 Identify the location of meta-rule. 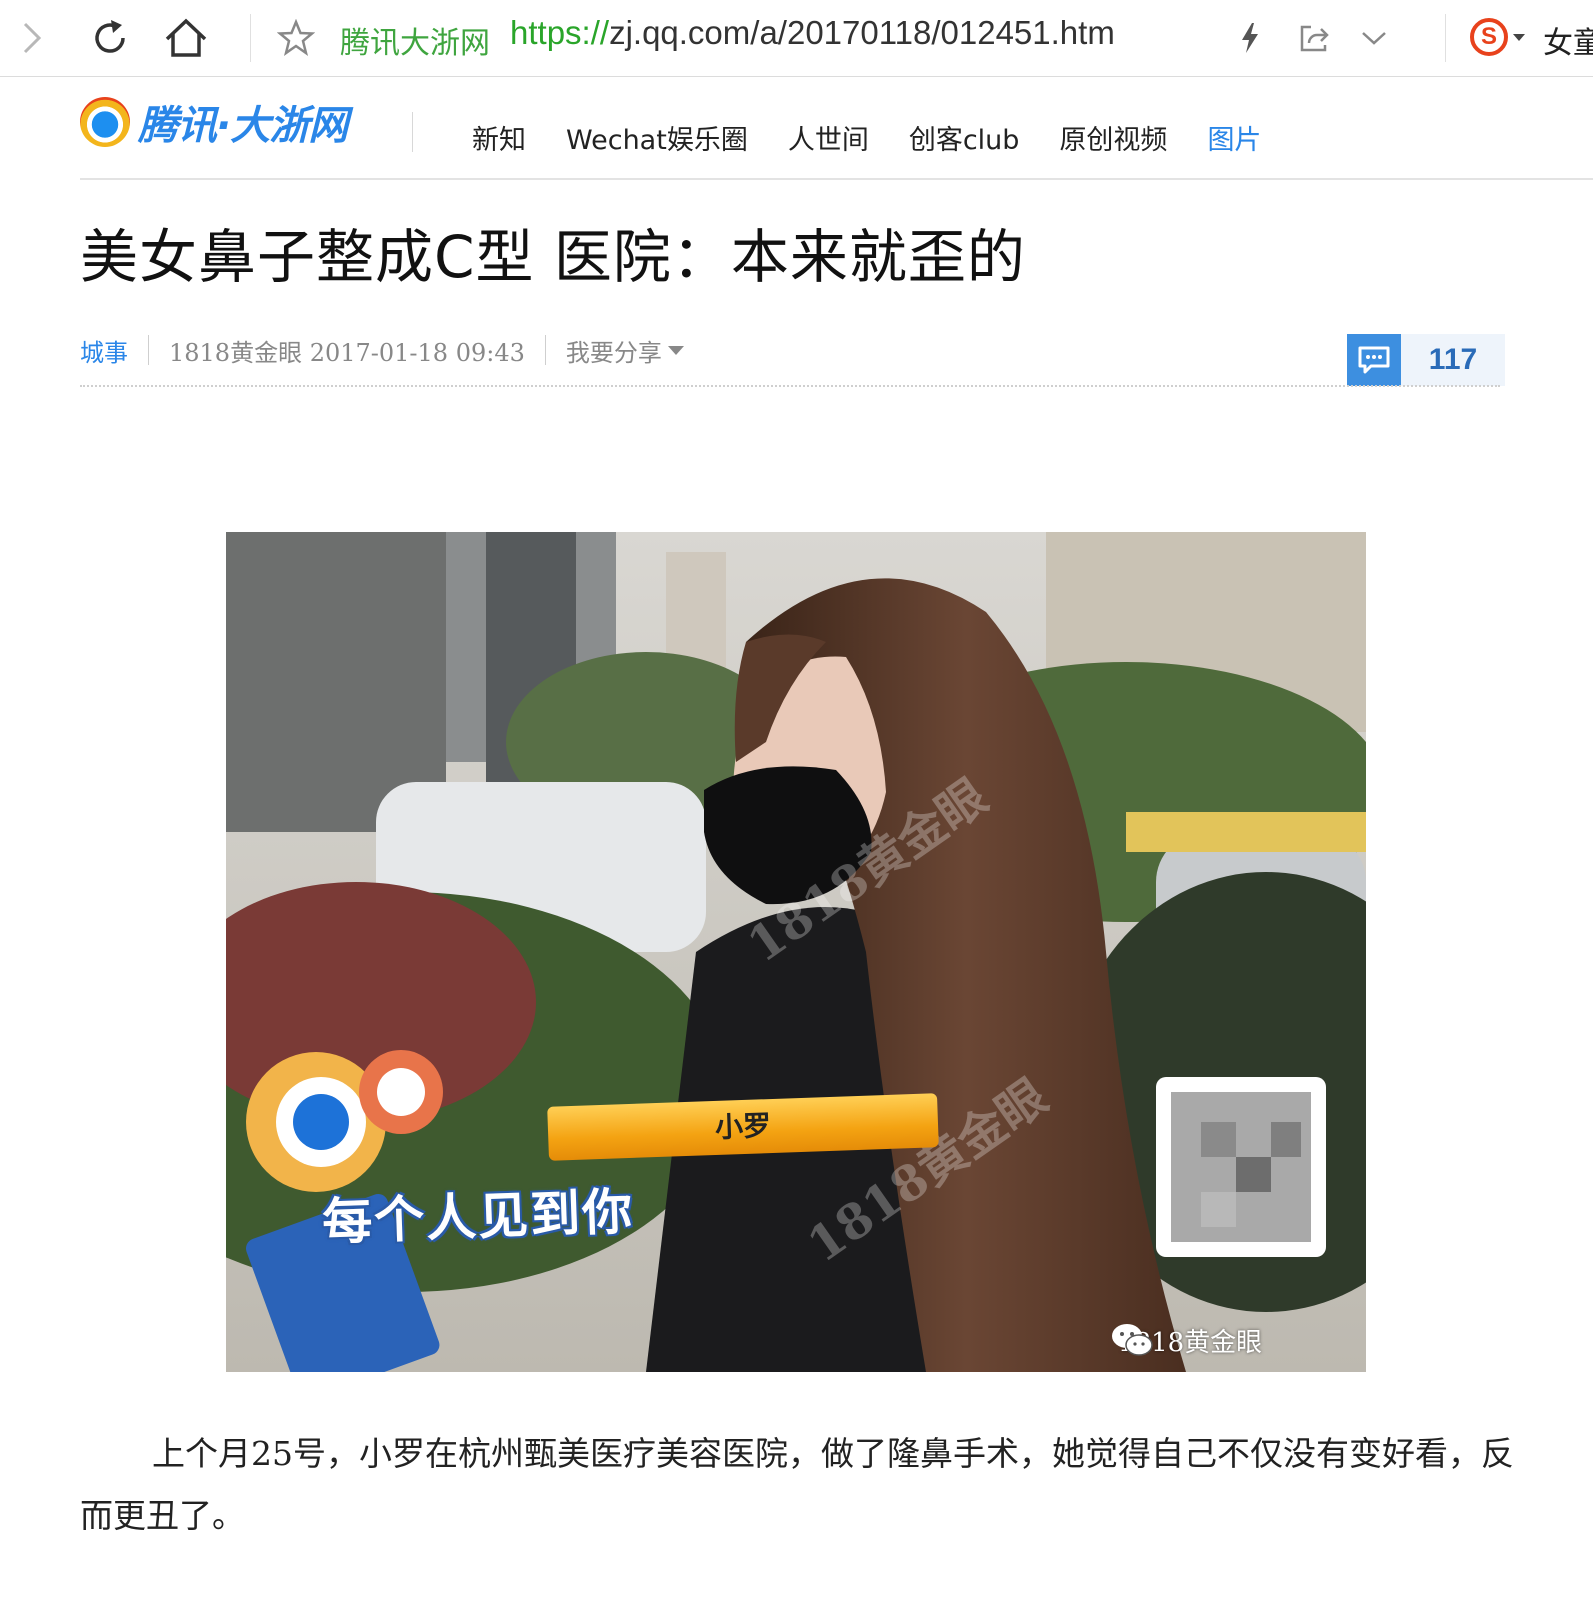
(790, 386).